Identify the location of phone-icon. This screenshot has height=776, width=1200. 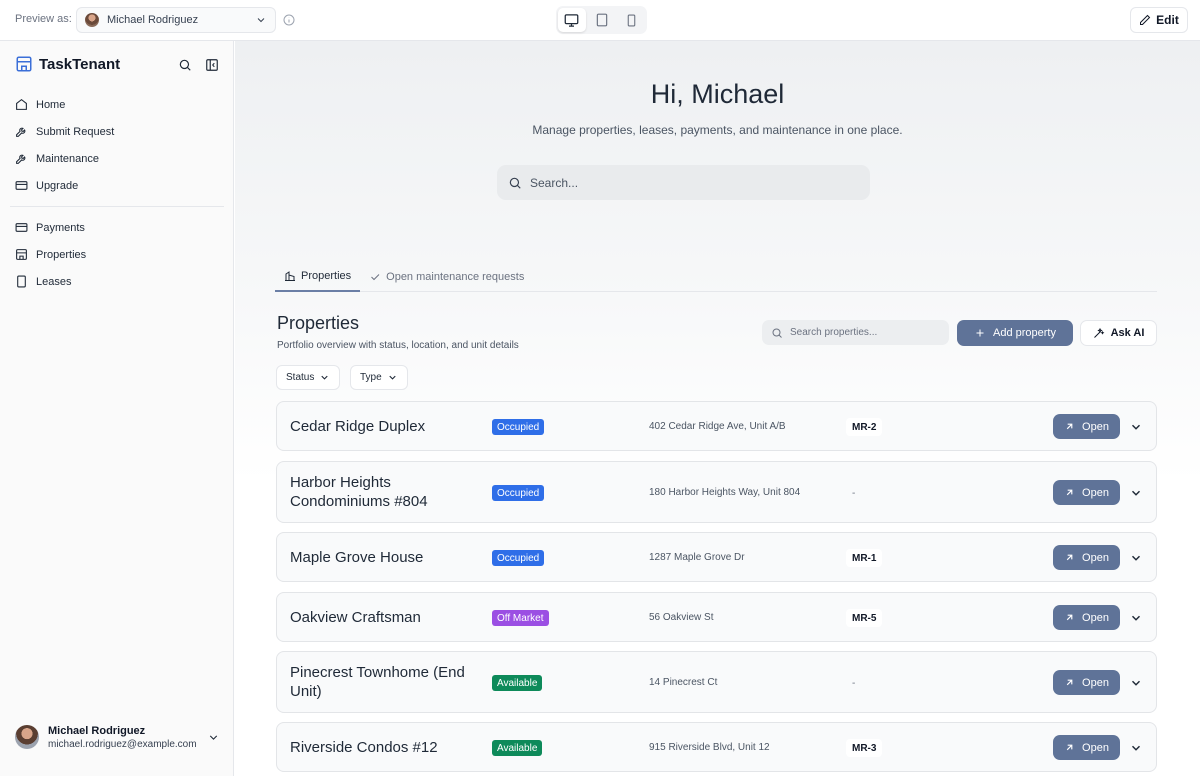
(631, 20).